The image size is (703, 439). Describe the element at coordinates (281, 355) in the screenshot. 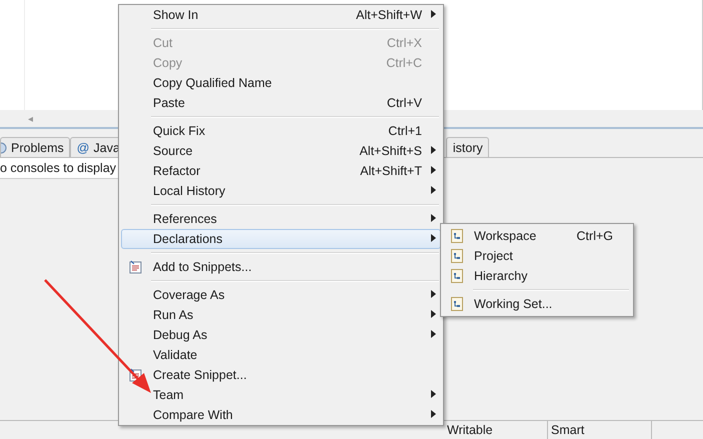

I see `menu-item: Validate` at that location.